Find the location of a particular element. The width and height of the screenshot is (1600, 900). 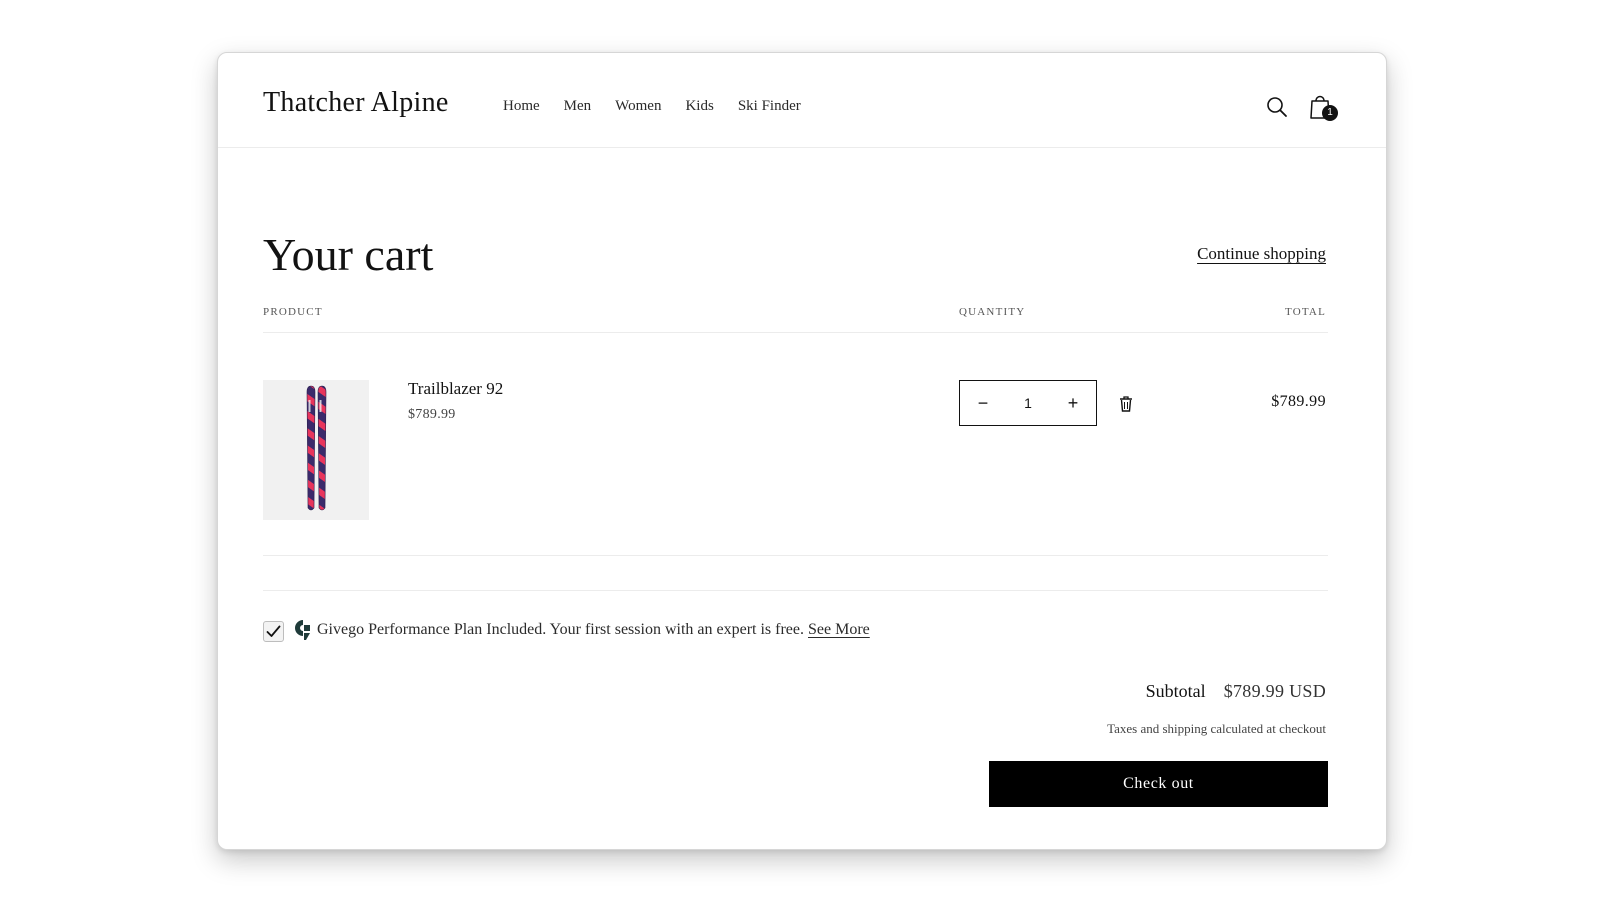

subtotal-label: Subtotal is located at coordinates (1175, 691).